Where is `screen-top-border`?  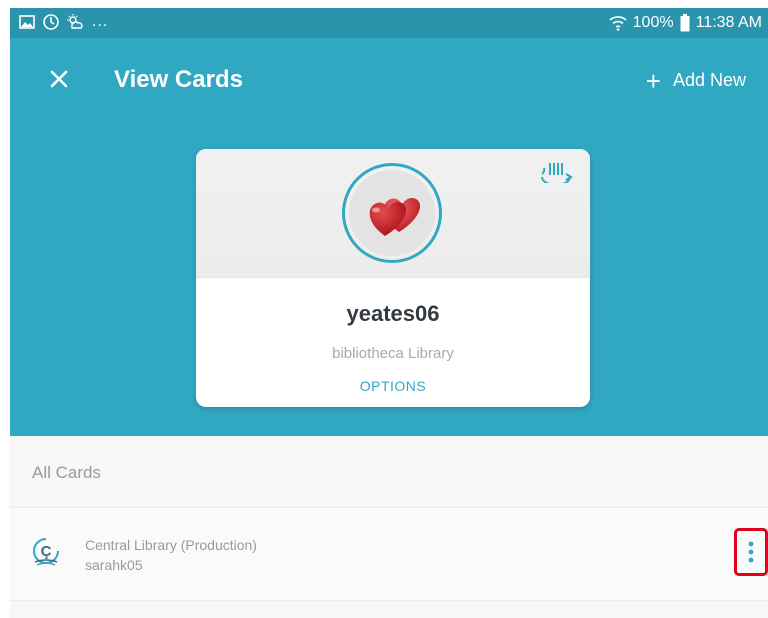 screen-top-border is located at coordinates (384, 4).